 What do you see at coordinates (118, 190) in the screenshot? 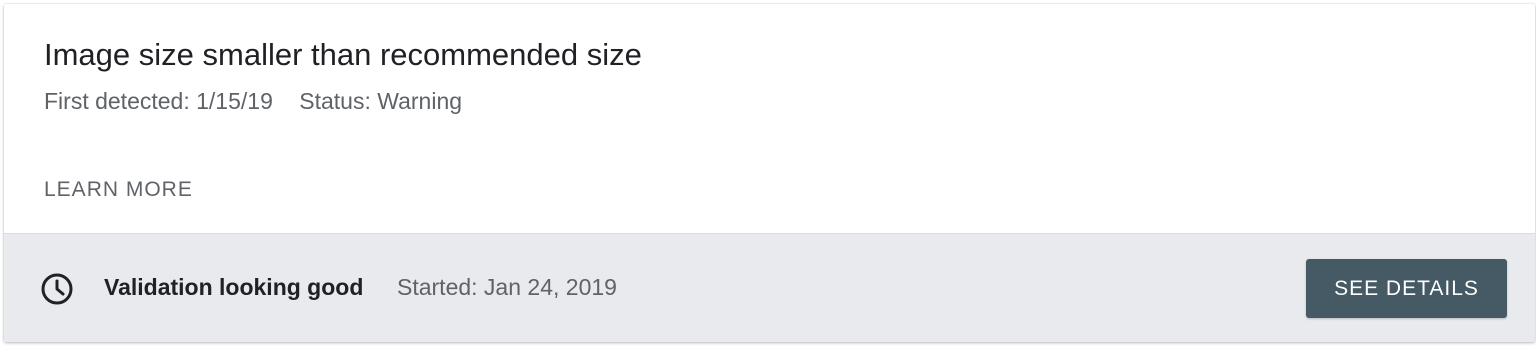
I see `learn-more-link: LEARN MORE` at bounding box center [118, 190].